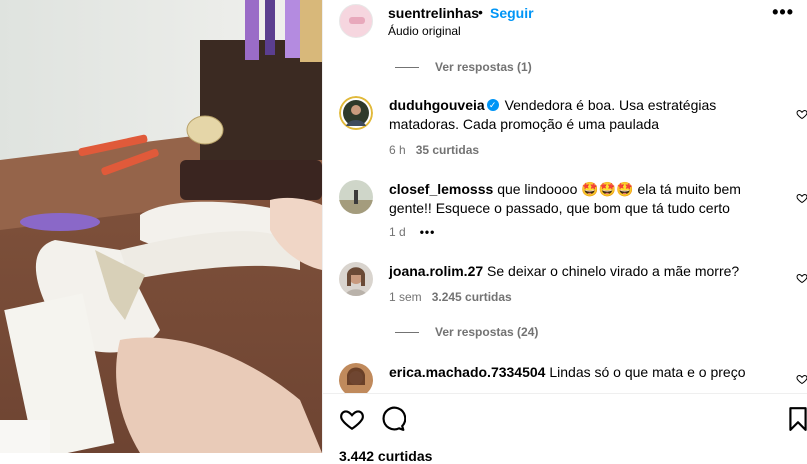 This screenshot has height=464, width=807. Describe the element at coordinates (512, 13) in the screenshot. I see `follow-button: Seguir` at that location.